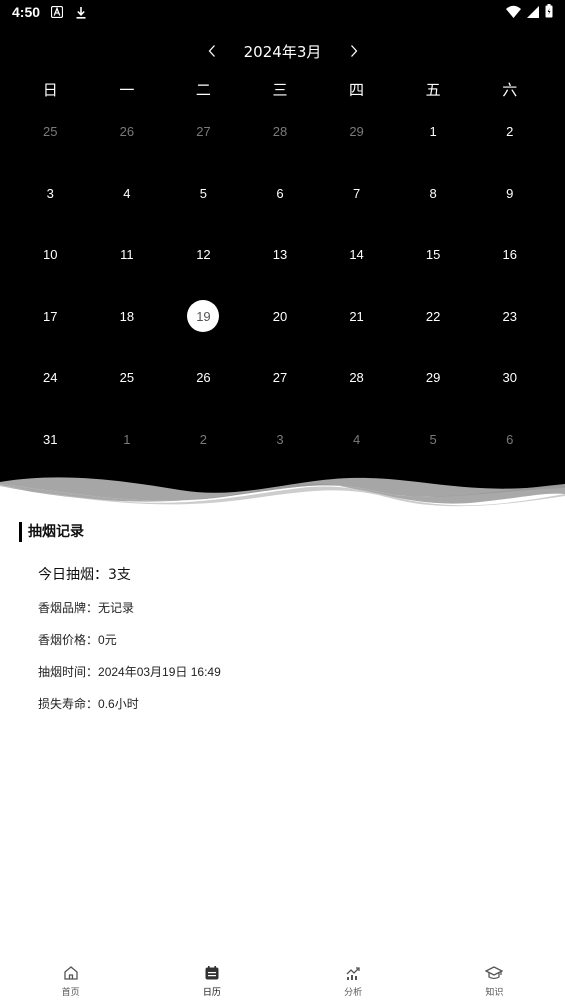  I want to click on day-number: 29, so click(433, 378).